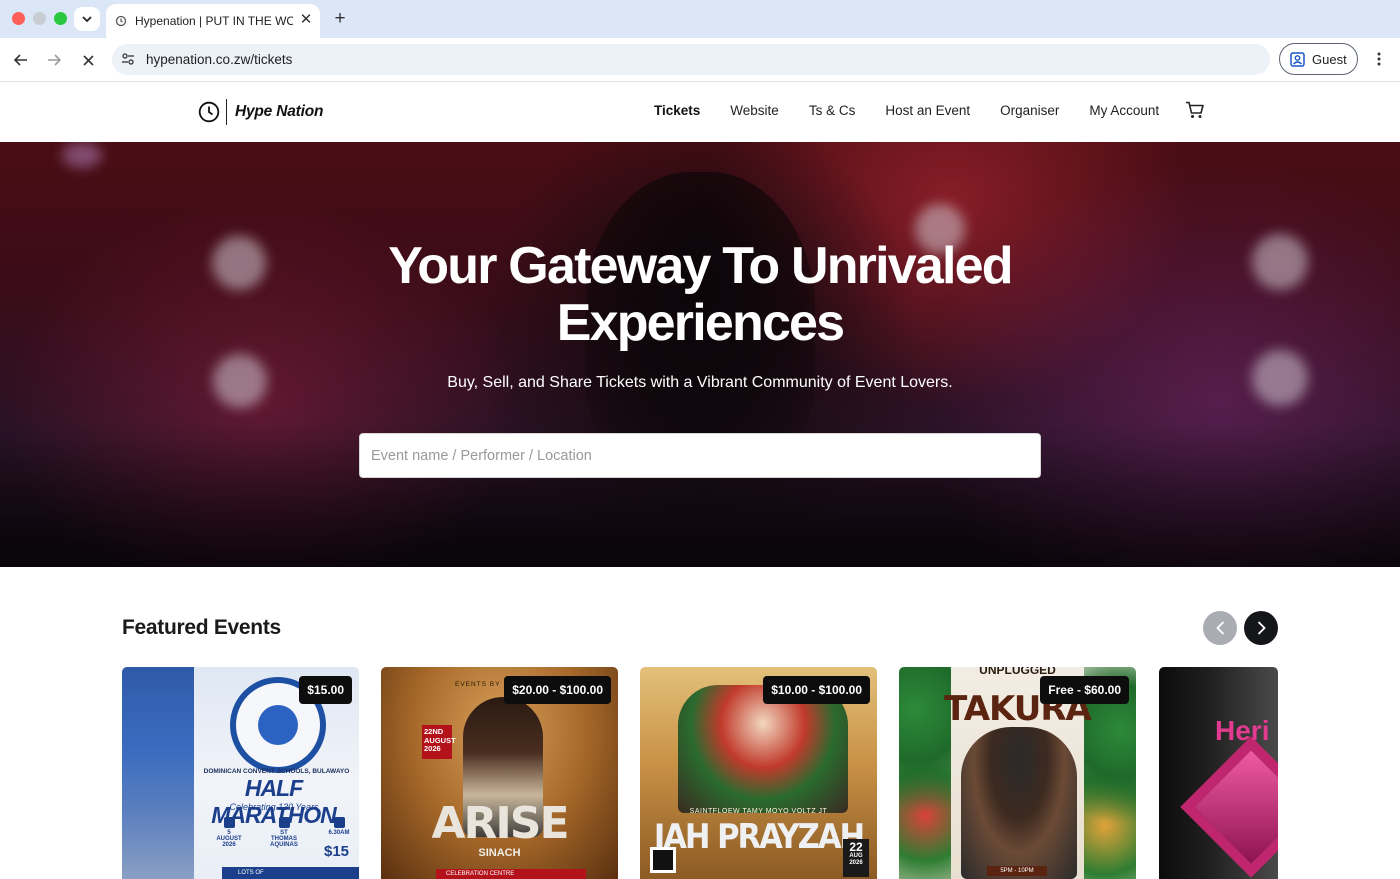 Image resolution: width=1400 pixels, height=879 pixels. Describe the element at coordinates (1084, 690) in the screenshot. I see `price-badge: Free - $60.00` at that location.